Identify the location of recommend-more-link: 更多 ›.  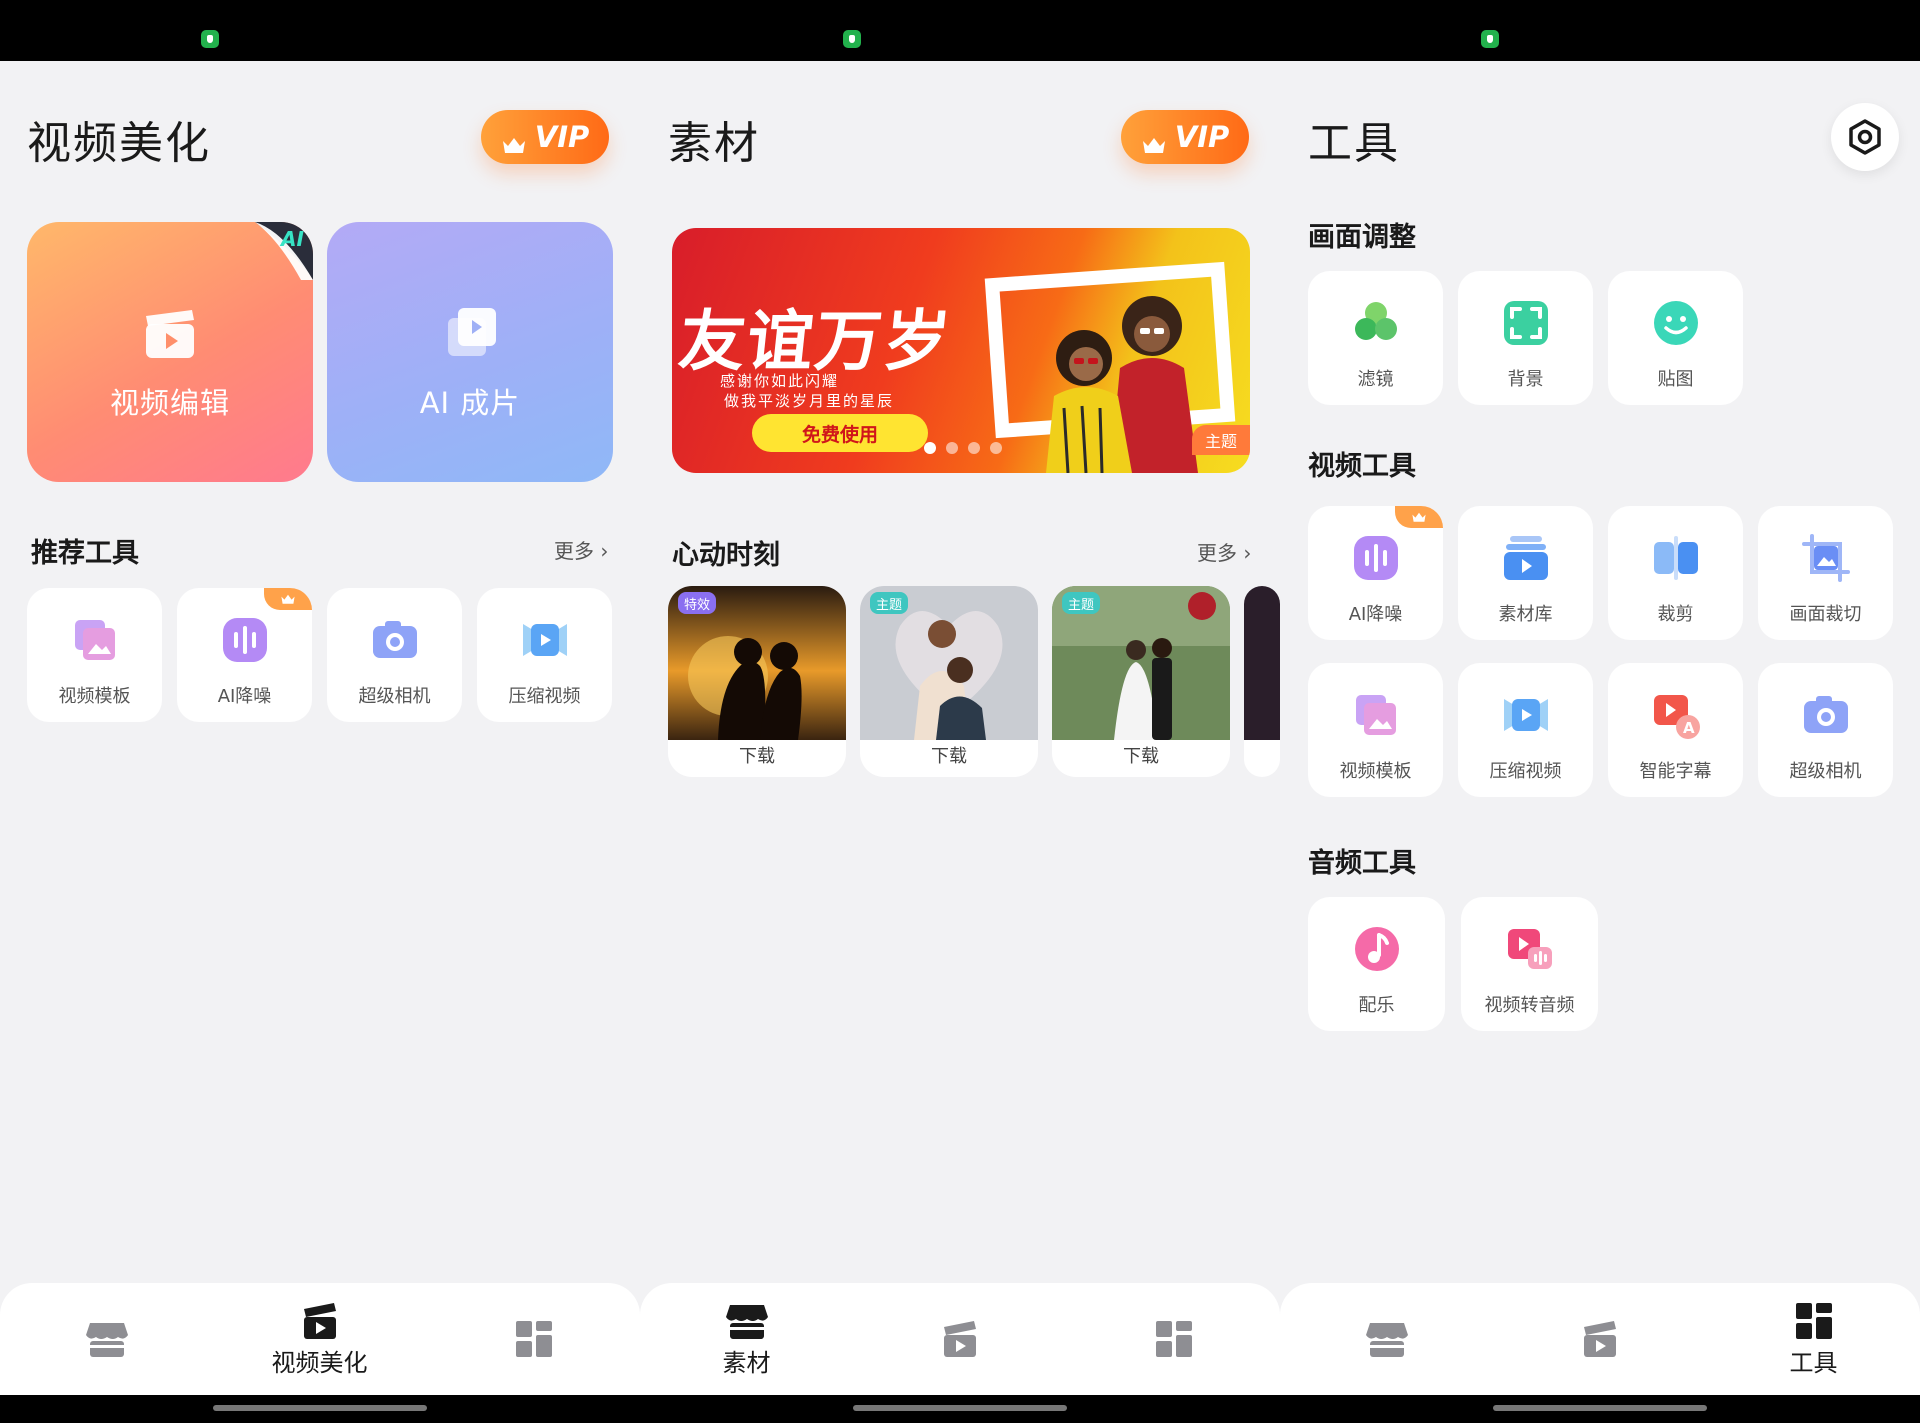
(581, 549).